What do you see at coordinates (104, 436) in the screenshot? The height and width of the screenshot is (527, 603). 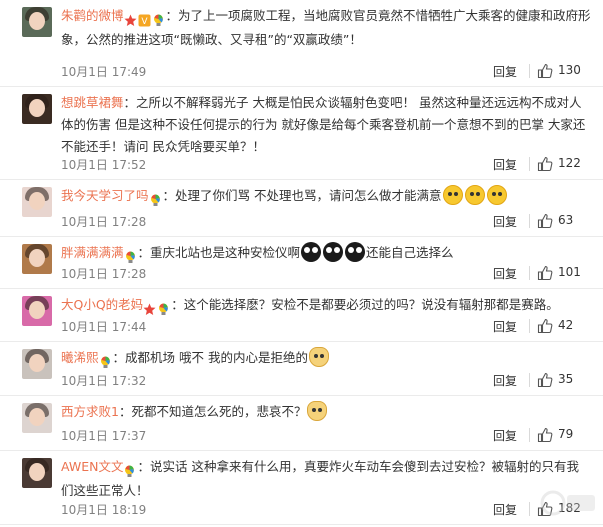 I see `comment-time: 10月1日 17:37` at bounding box center [104, 436].